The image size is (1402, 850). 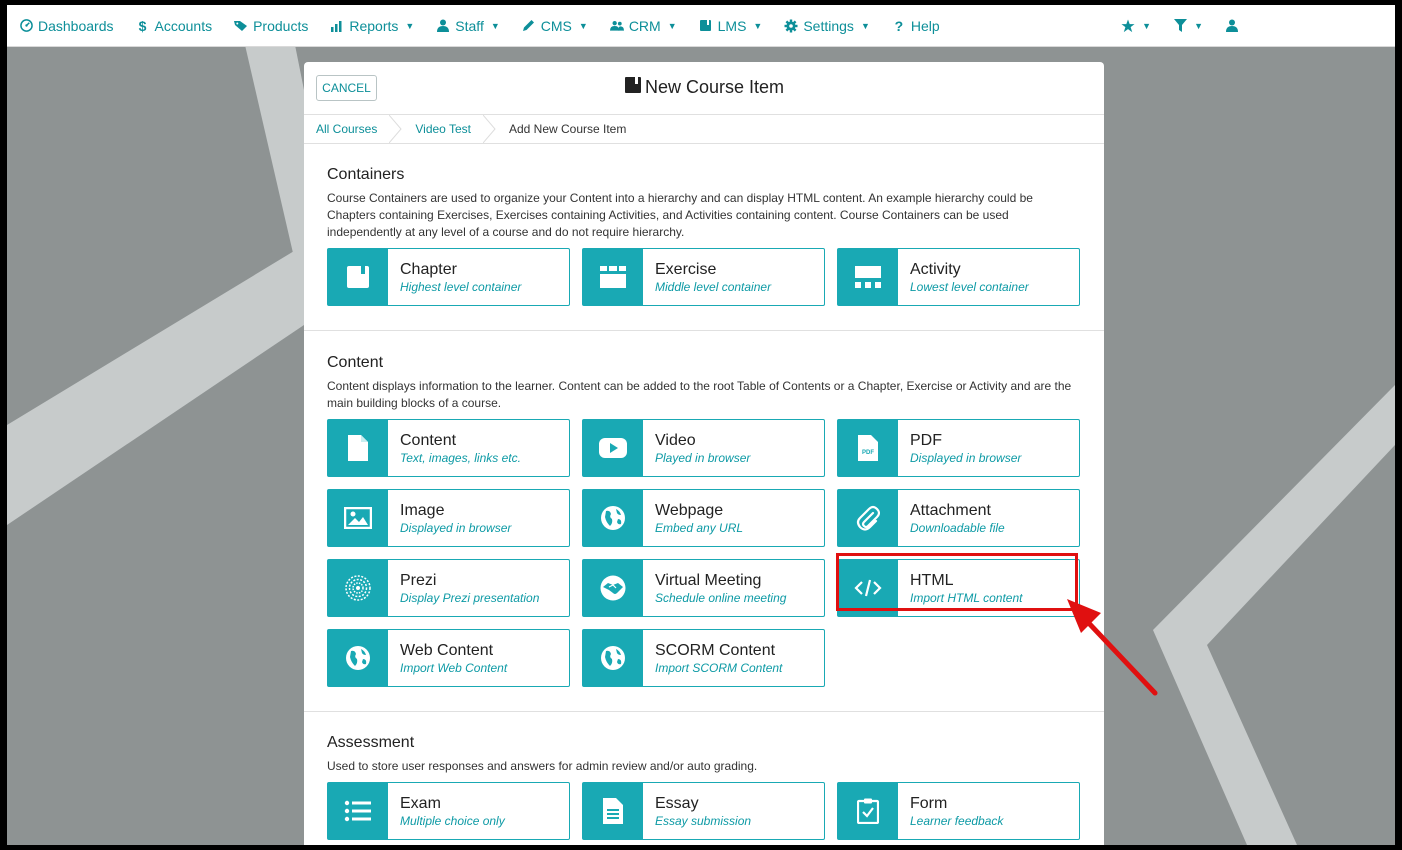 What do you see at coordinates (958, 811) in the screenshot?
I see `item-form: Form Learner feedback` at bounding box center [958, 811].